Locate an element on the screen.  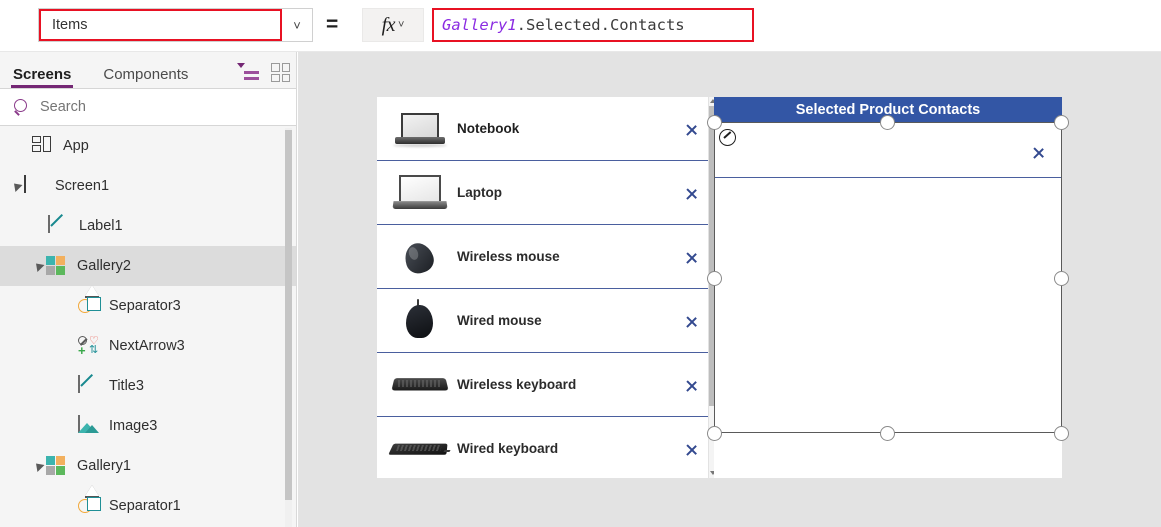
sidebar-scrollbar-thumb is located at coordinates (288, 315).